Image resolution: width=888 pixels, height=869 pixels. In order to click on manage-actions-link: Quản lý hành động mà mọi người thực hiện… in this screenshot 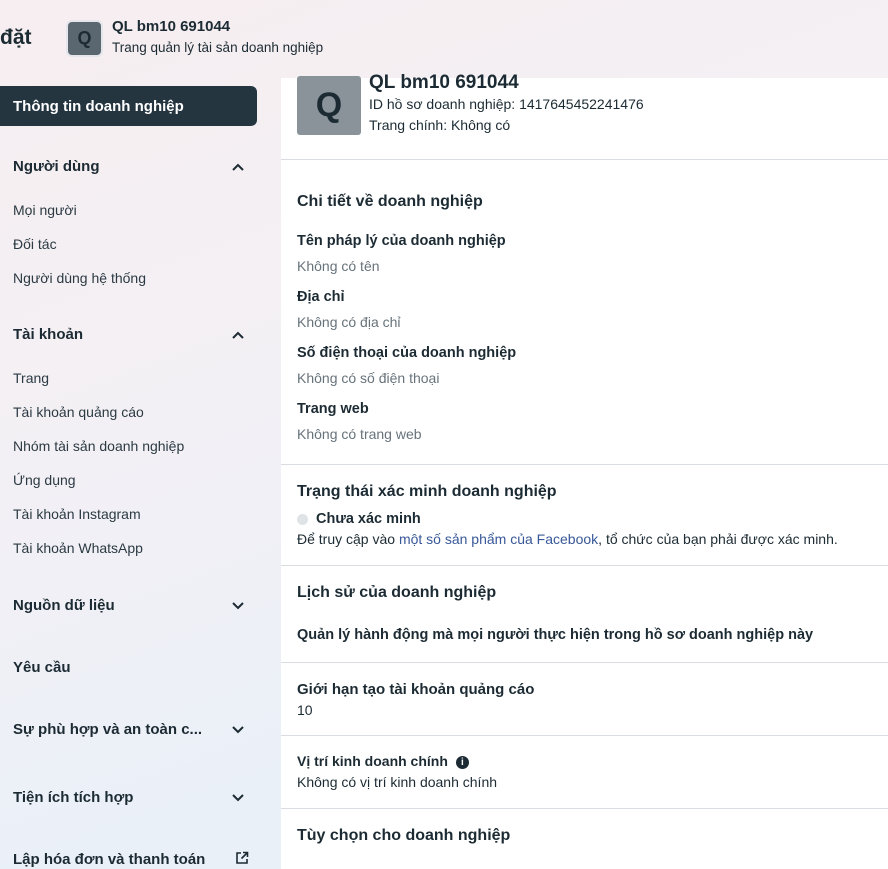, I will do `click(555, 635)`.